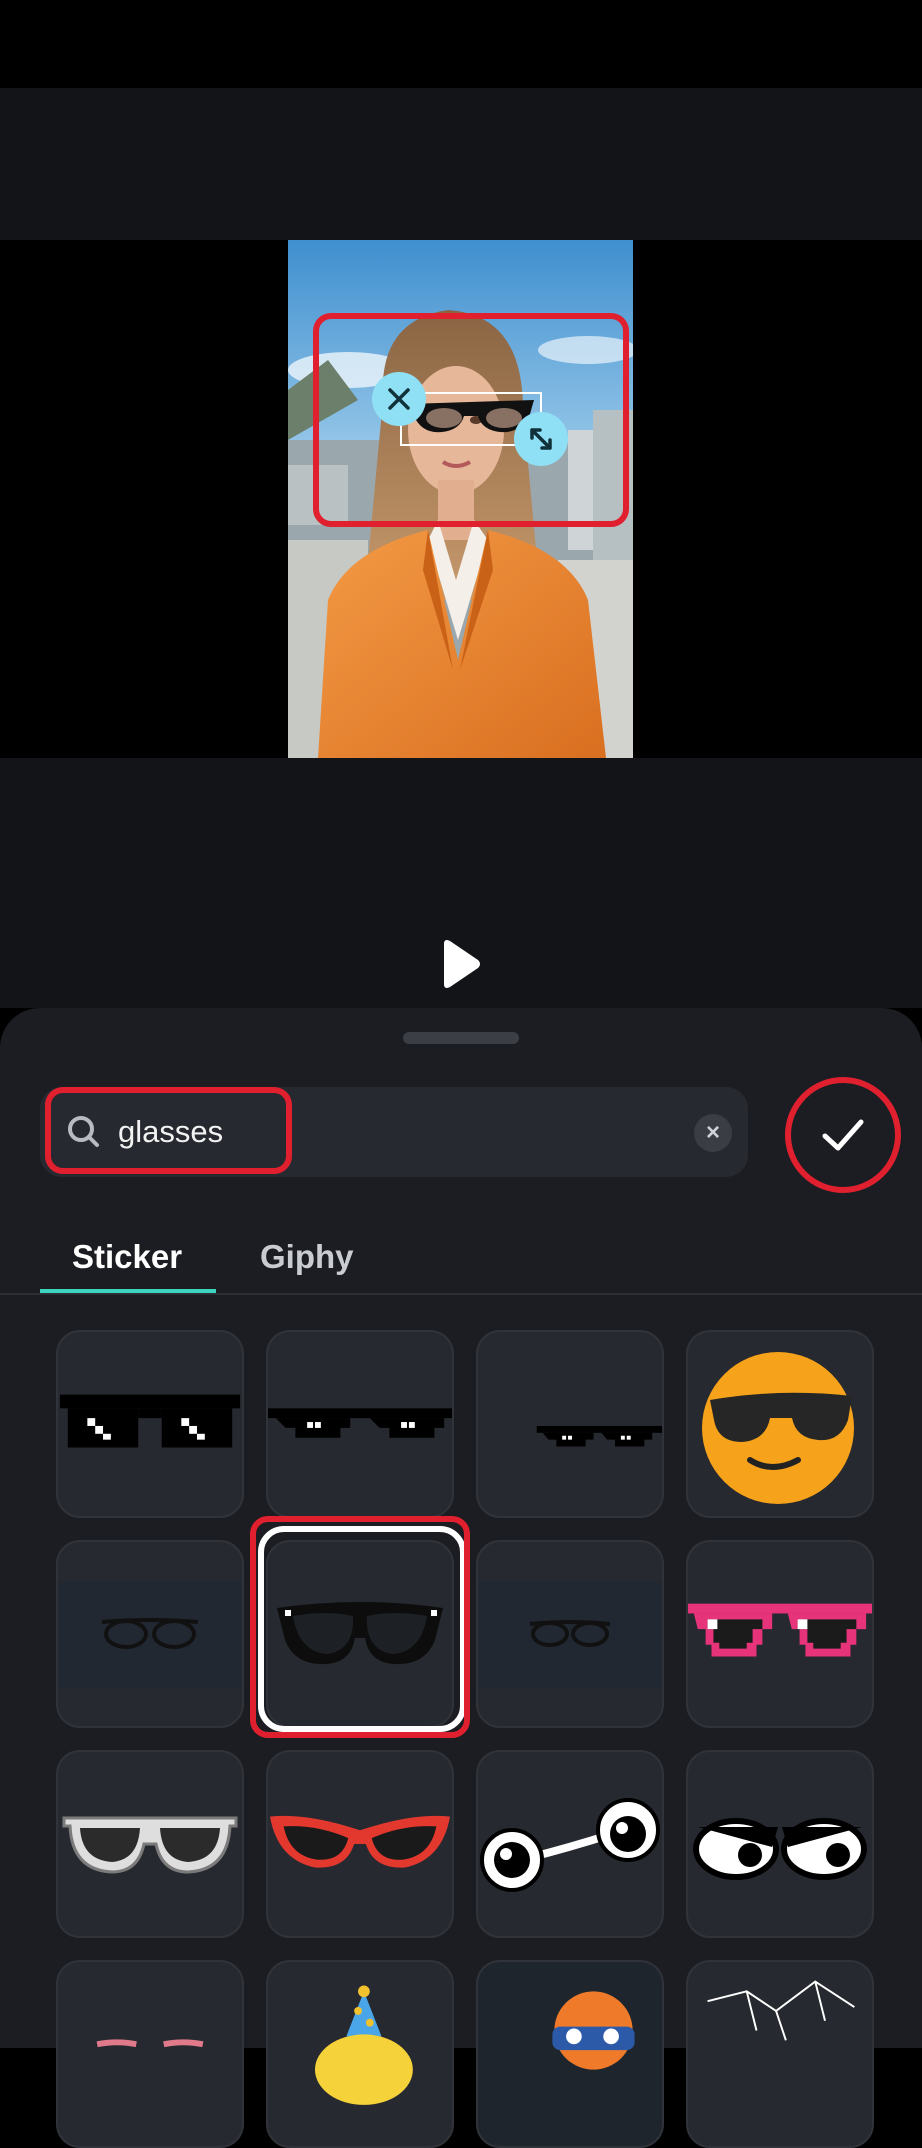 This screenshot has height=2148, width=922. Describe the element at coordinates (461, 164) in the screenshot. I see `editor-top-area` at that location.